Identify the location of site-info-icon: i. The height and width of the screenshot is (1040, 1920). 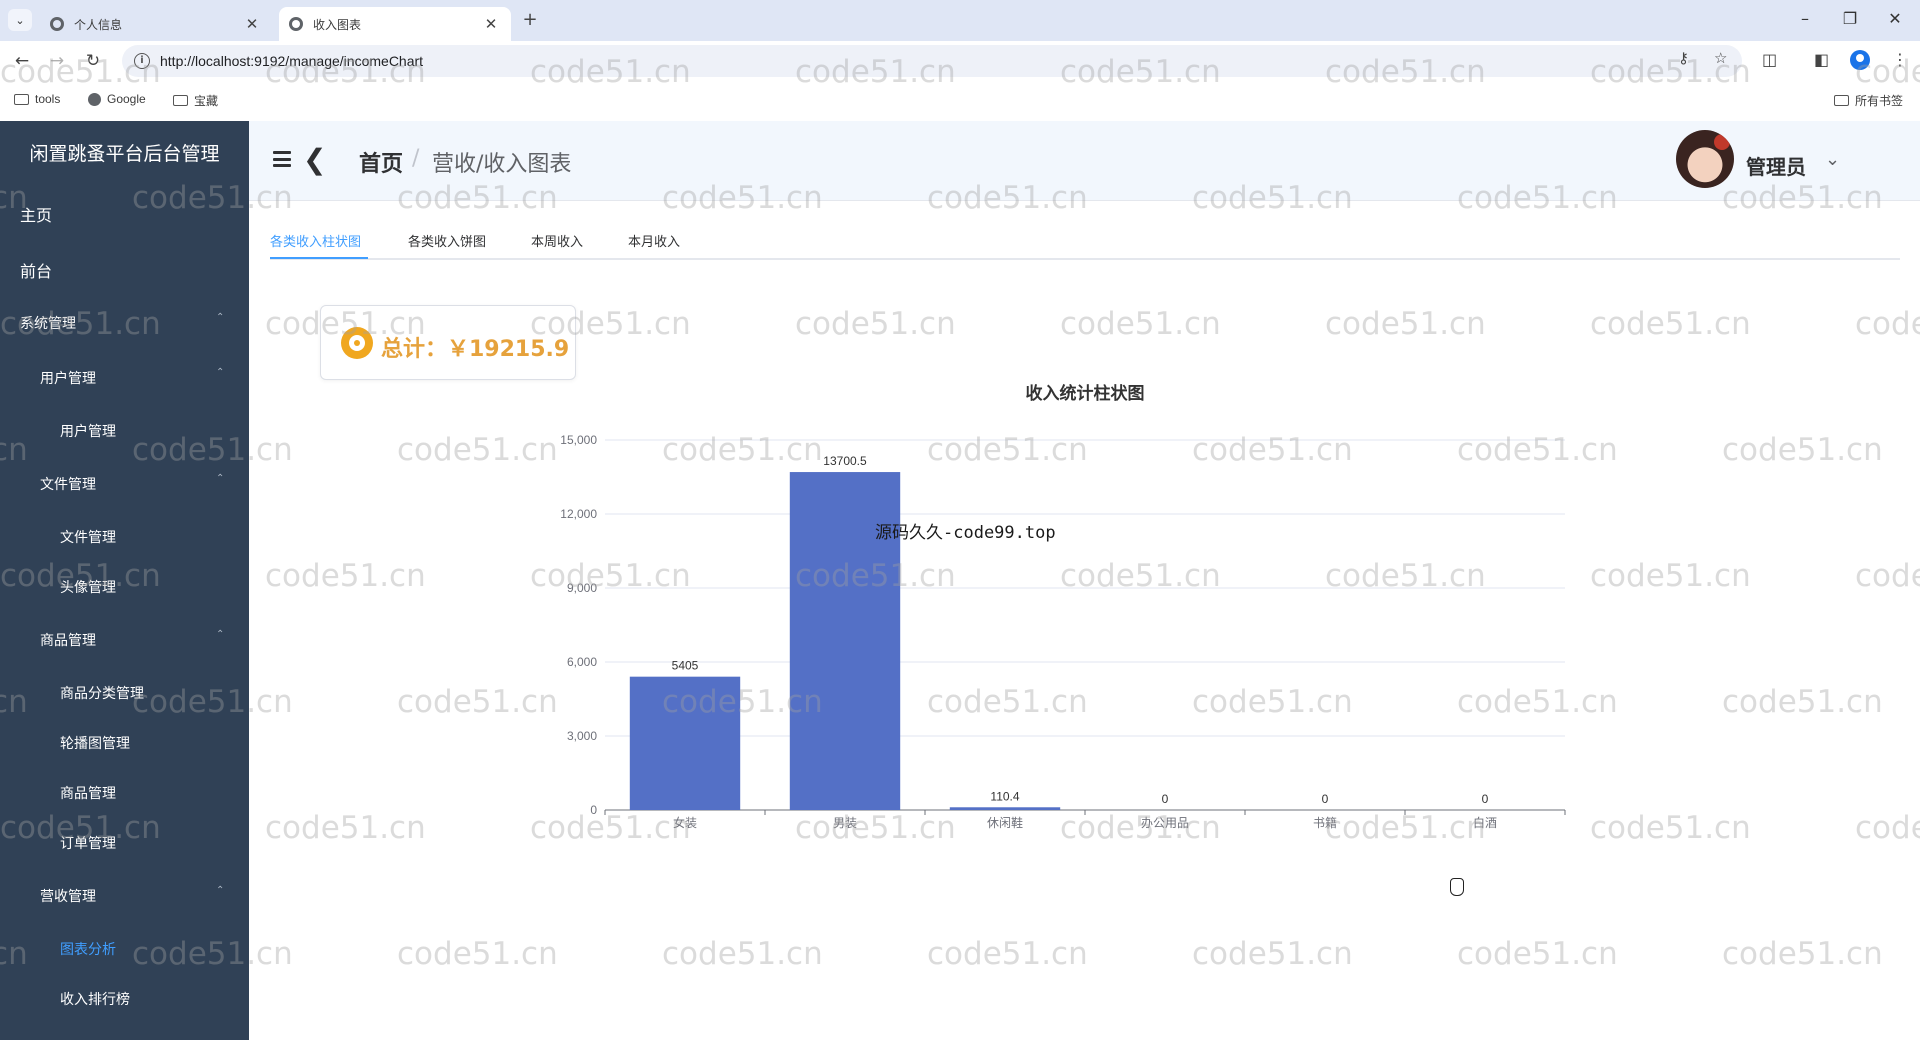
(142, 61).